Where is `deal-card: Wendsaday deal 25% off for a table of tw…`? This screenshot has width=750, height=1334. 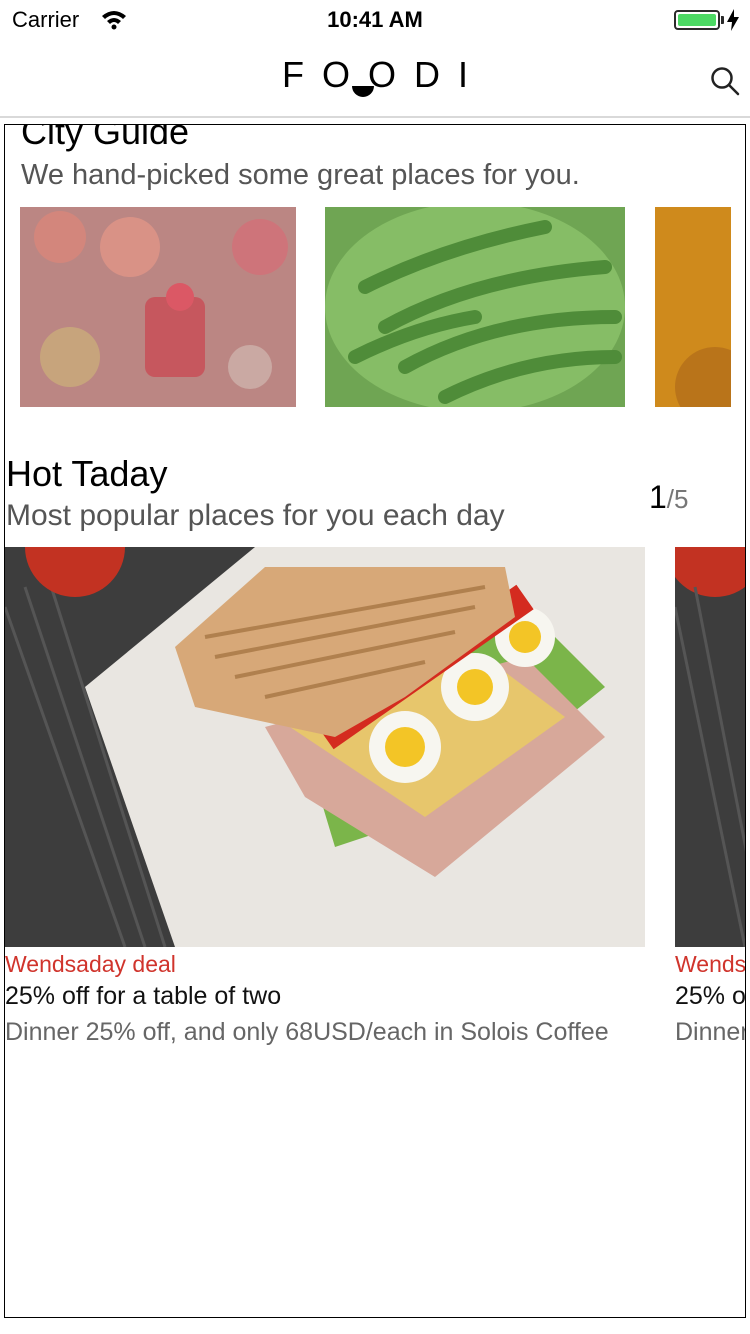 deal-card: Wendsaday deal 25% off for a table of tw… is located at coordinates (710, 798).